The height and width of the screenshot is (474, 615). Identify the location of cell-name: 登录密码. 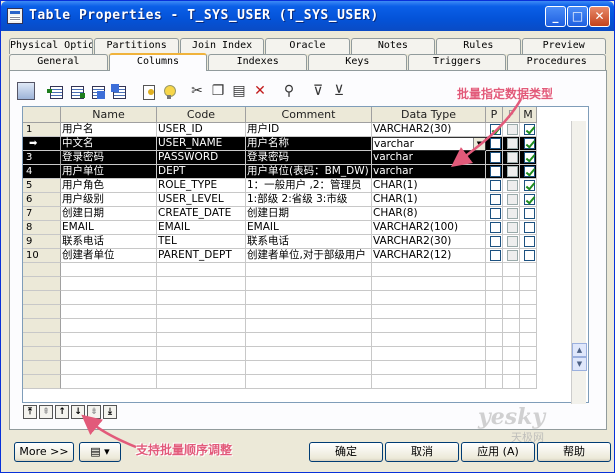
(109, 158).